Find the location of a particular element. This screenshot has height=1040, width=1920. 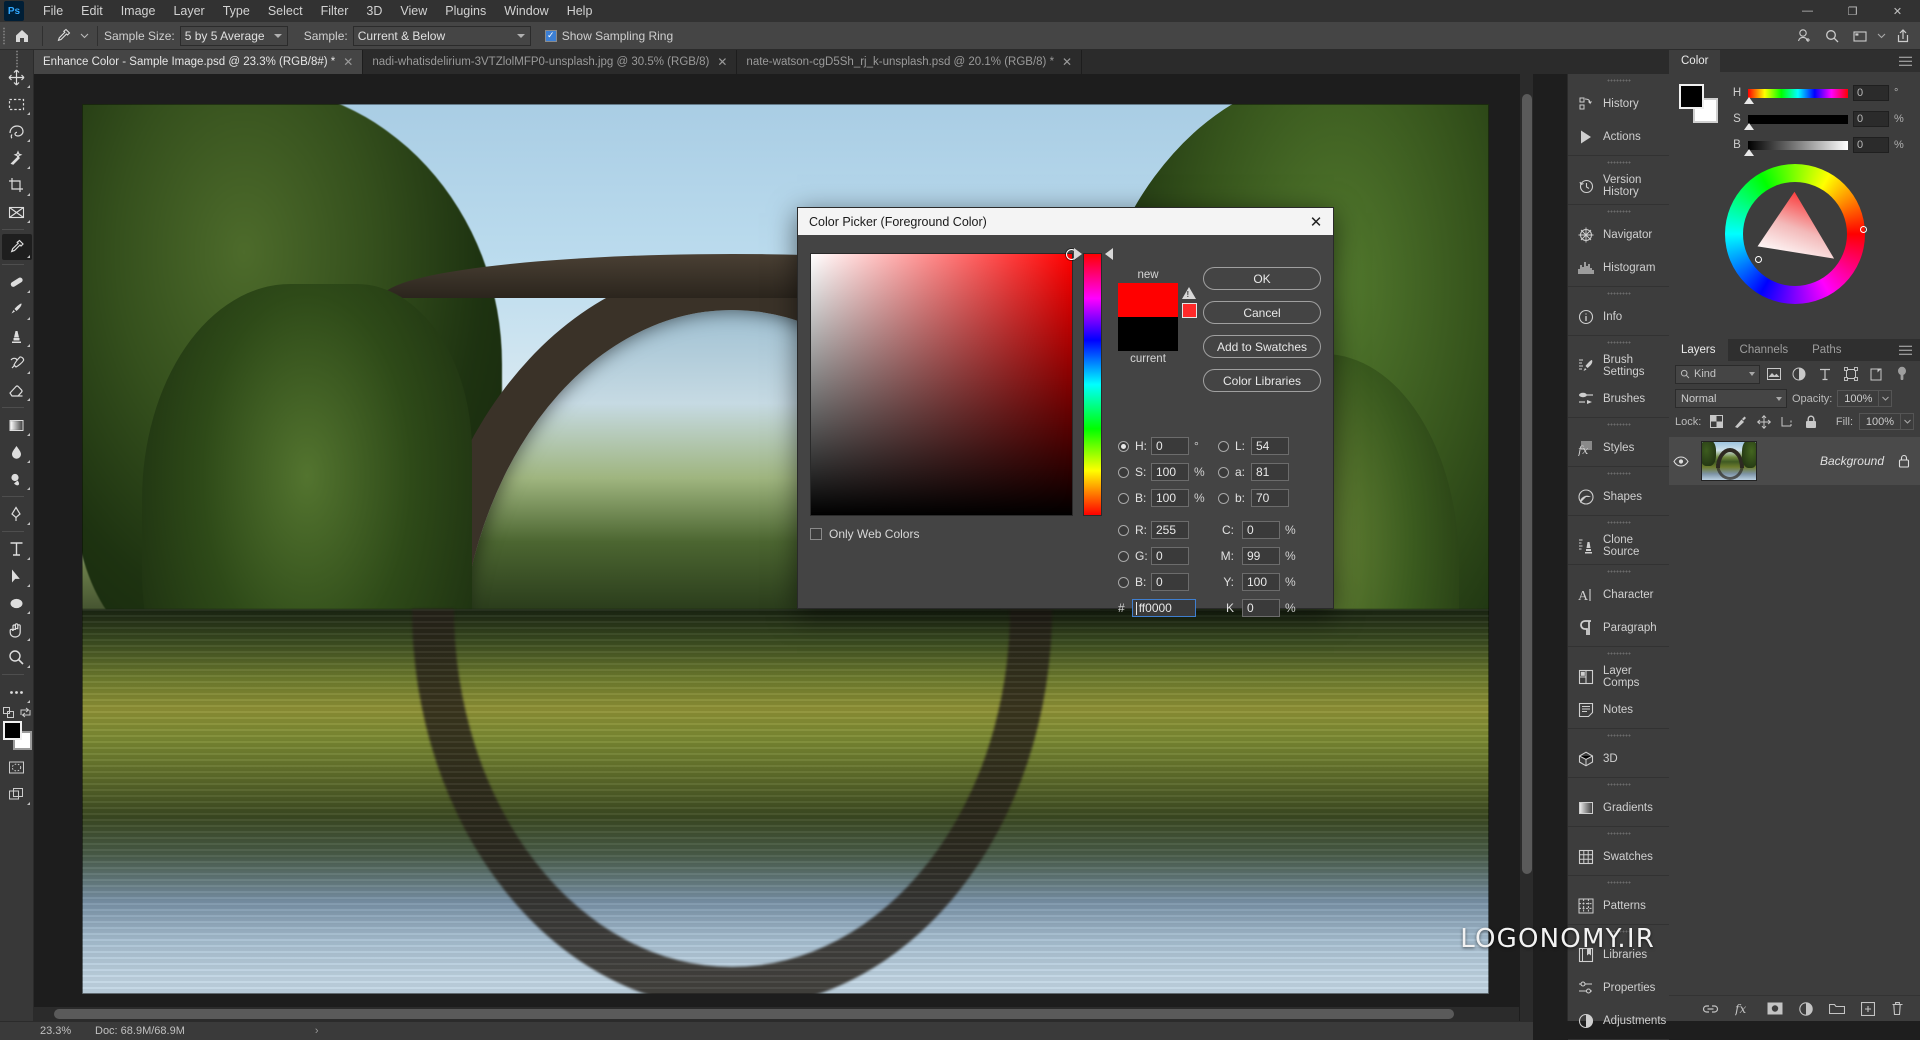

radio-hsb-b is located at coordinates (1123, 498).